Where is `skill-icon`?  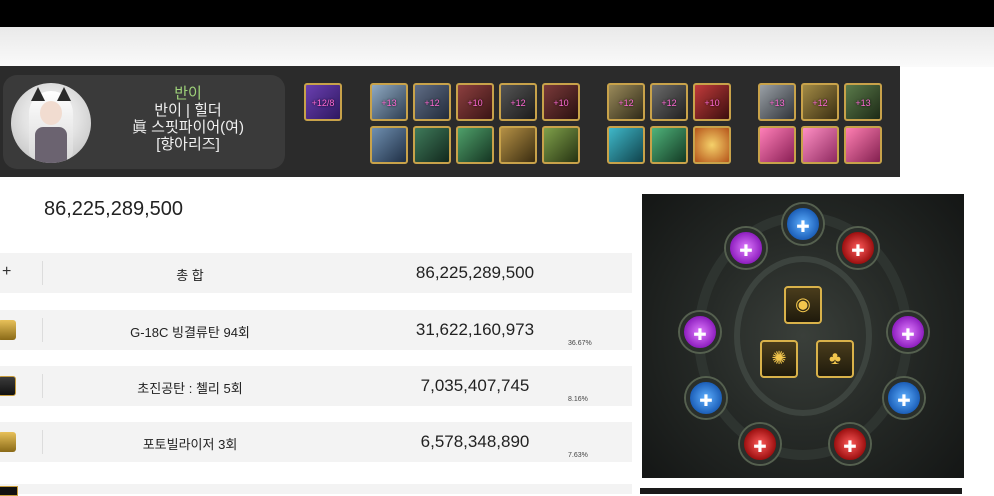
skill-icon is located at coordinates (9, 491).